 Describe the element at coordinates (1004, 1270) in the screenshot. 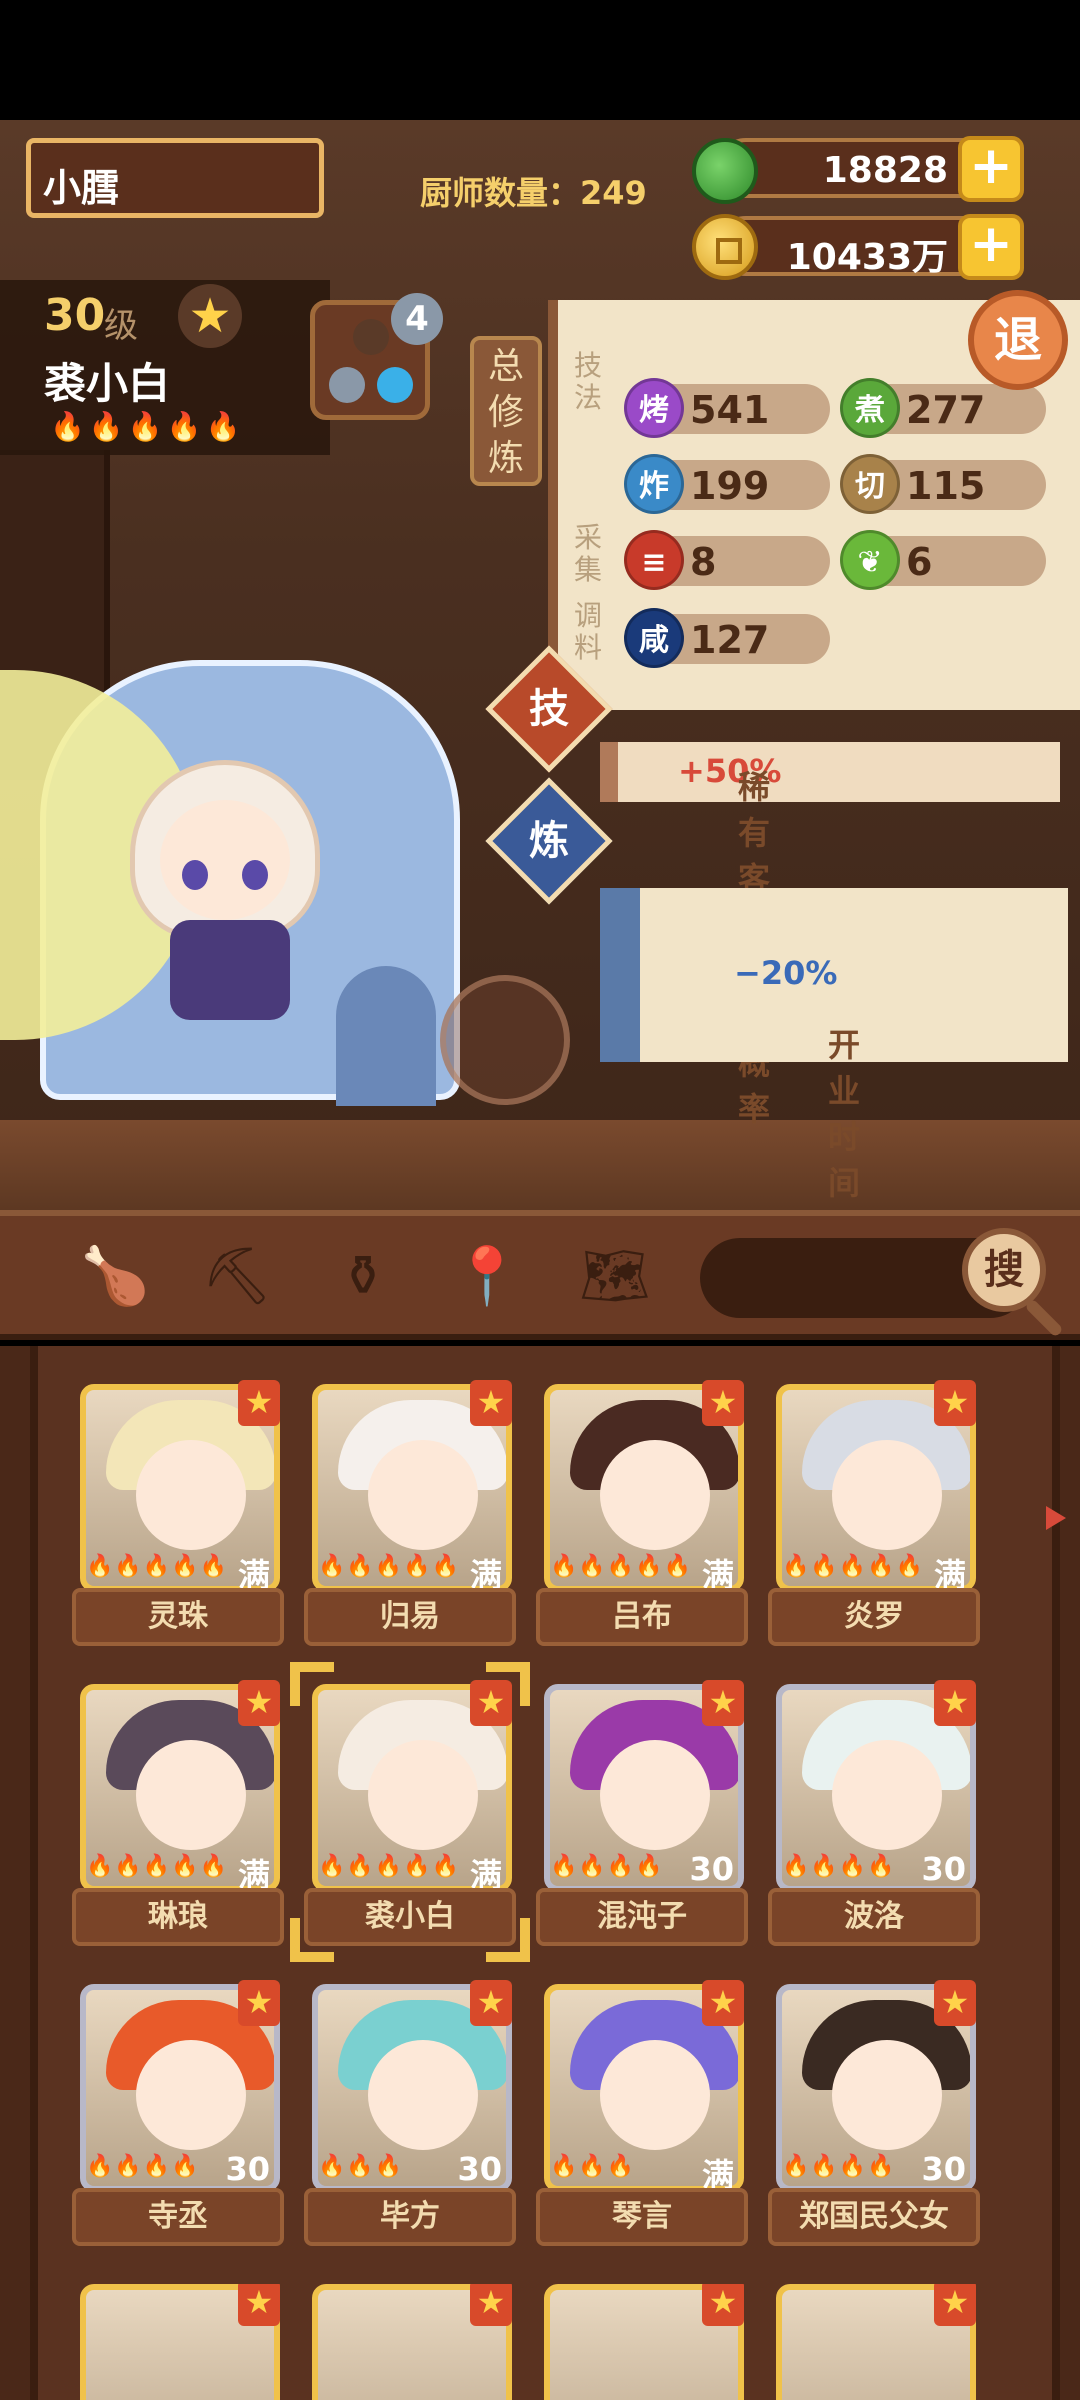

I see `search-button: 搜` at that location.